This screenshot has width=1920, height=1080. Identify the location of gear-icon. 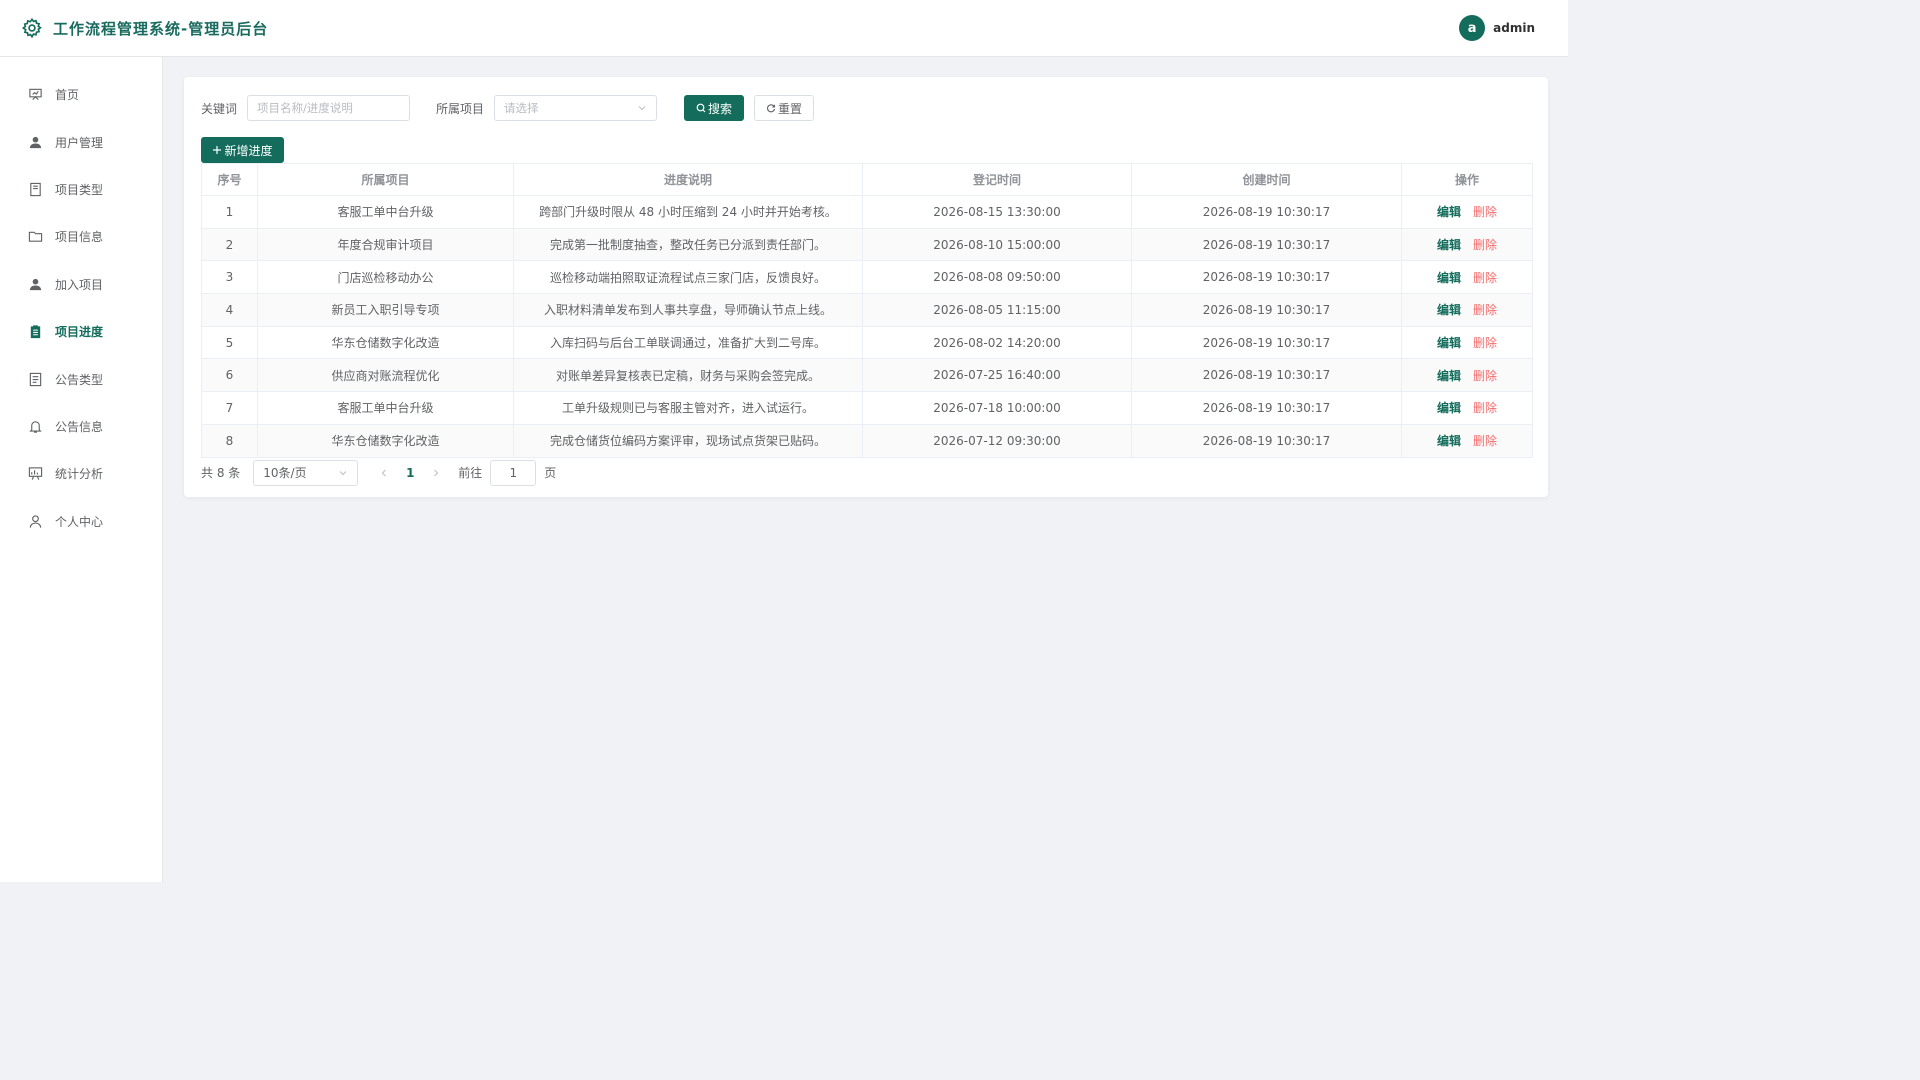
(31, 28).